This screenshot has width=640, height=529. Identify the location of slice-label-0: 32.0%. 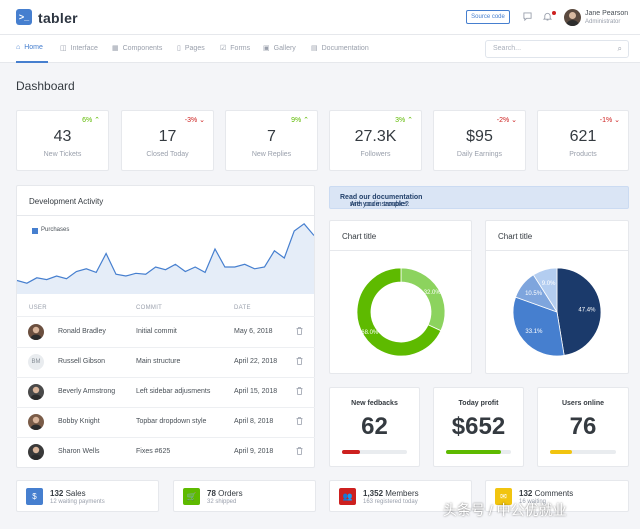
(433, 293).